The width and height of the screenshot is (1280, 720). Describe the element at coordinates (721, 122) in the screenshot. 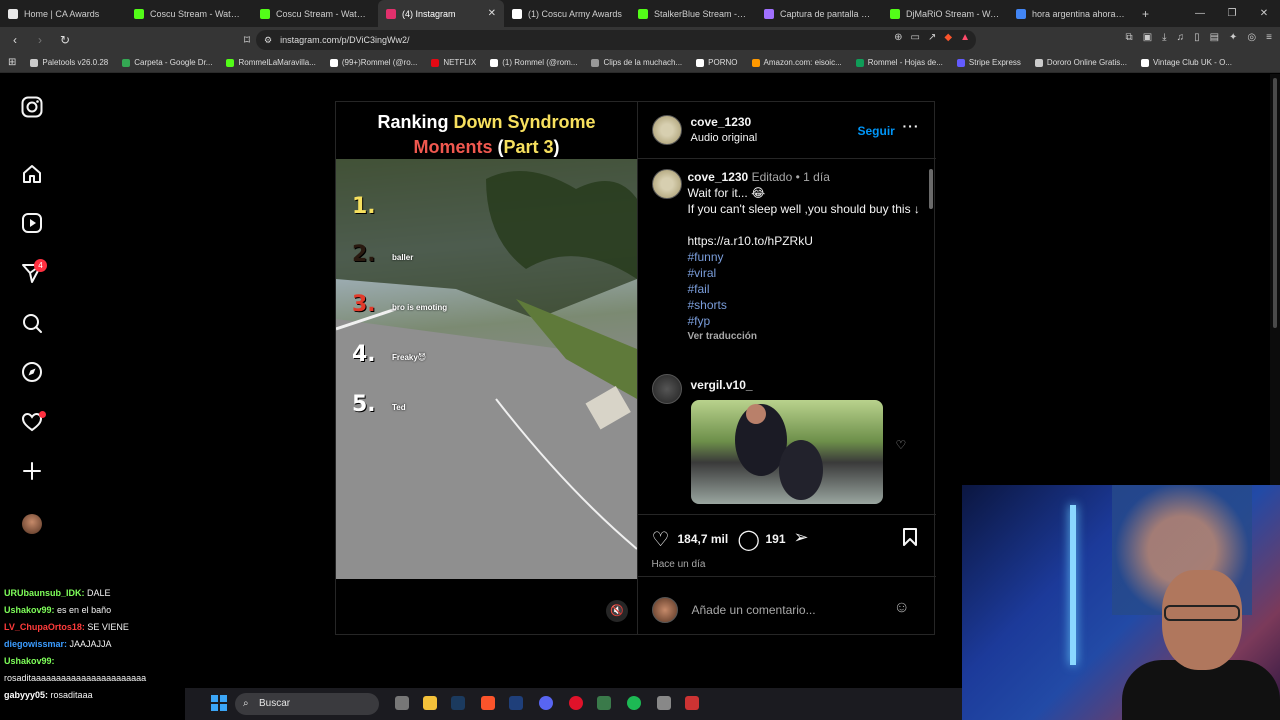

I see `author-username: cove_1230` at that location.